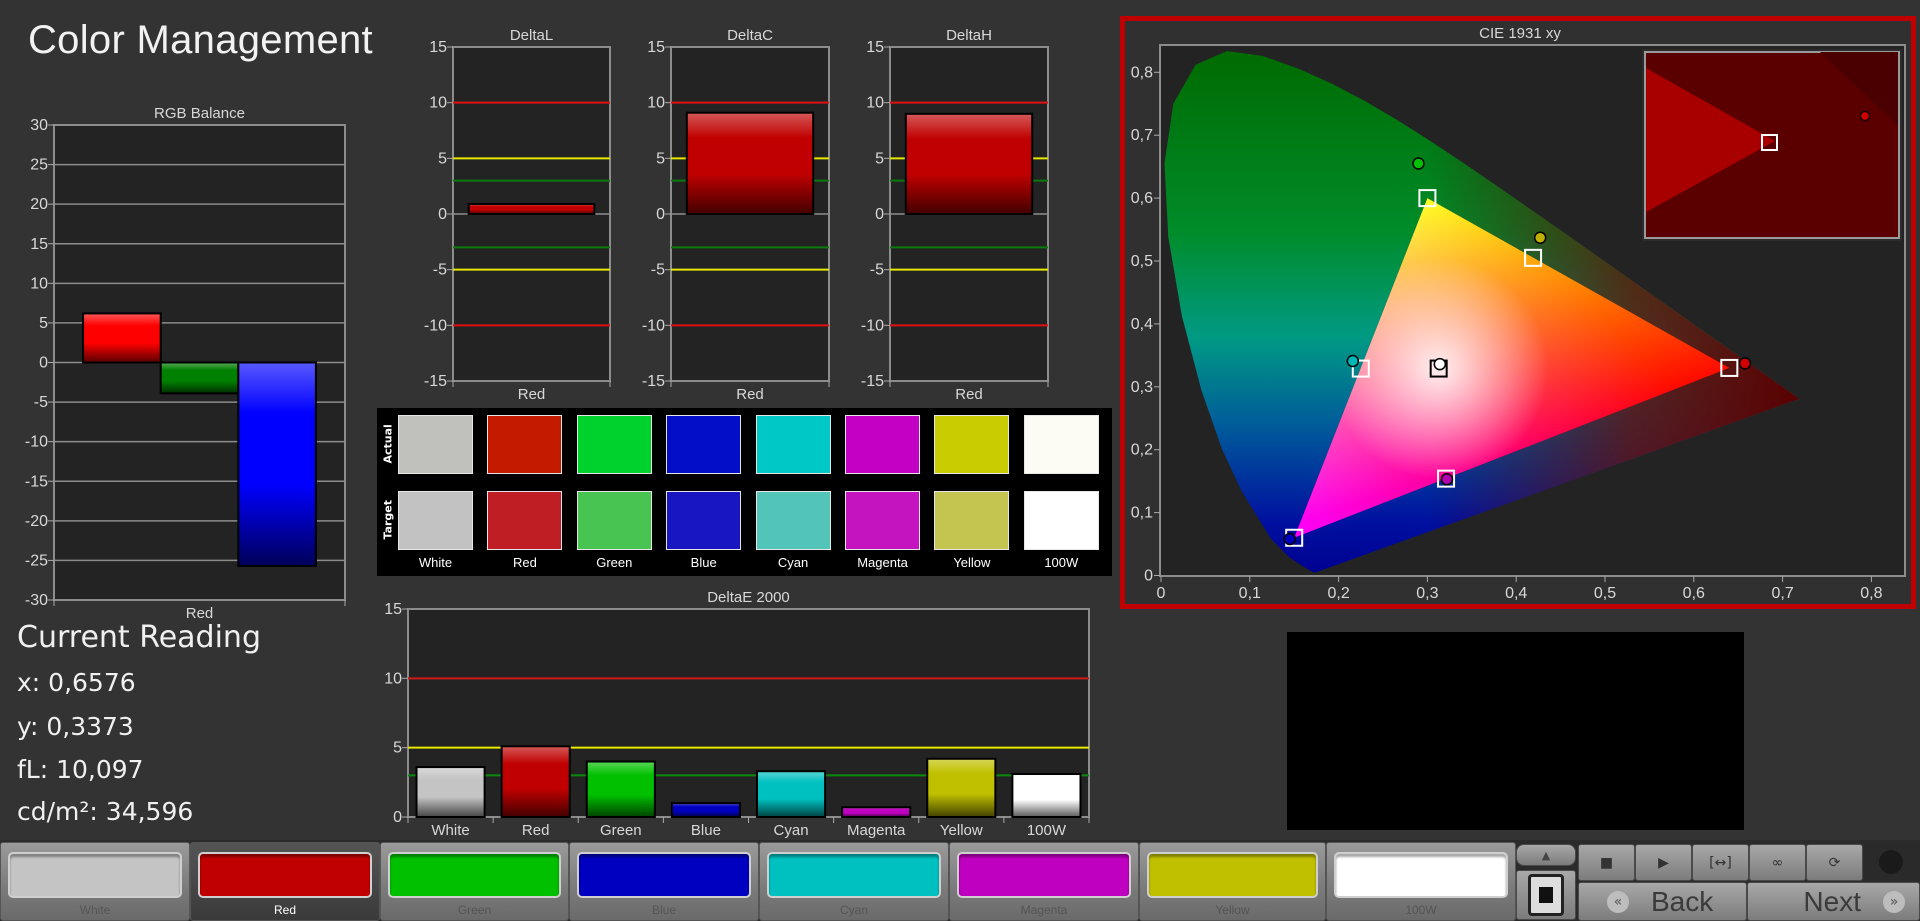 The height and width of the screenshot is (921, 1920). I want to click on bar-magenta, so click(876, 812).